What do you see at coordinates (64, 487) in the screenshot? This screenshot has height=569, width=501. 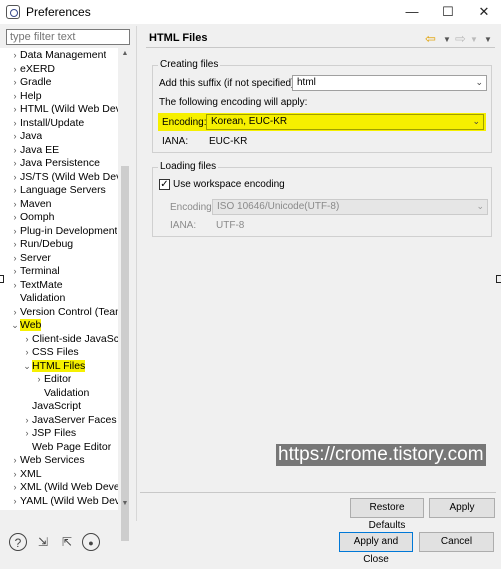 I see `tree-item: ›XML (Wild Web Develop` at bounding box center [64, 487].